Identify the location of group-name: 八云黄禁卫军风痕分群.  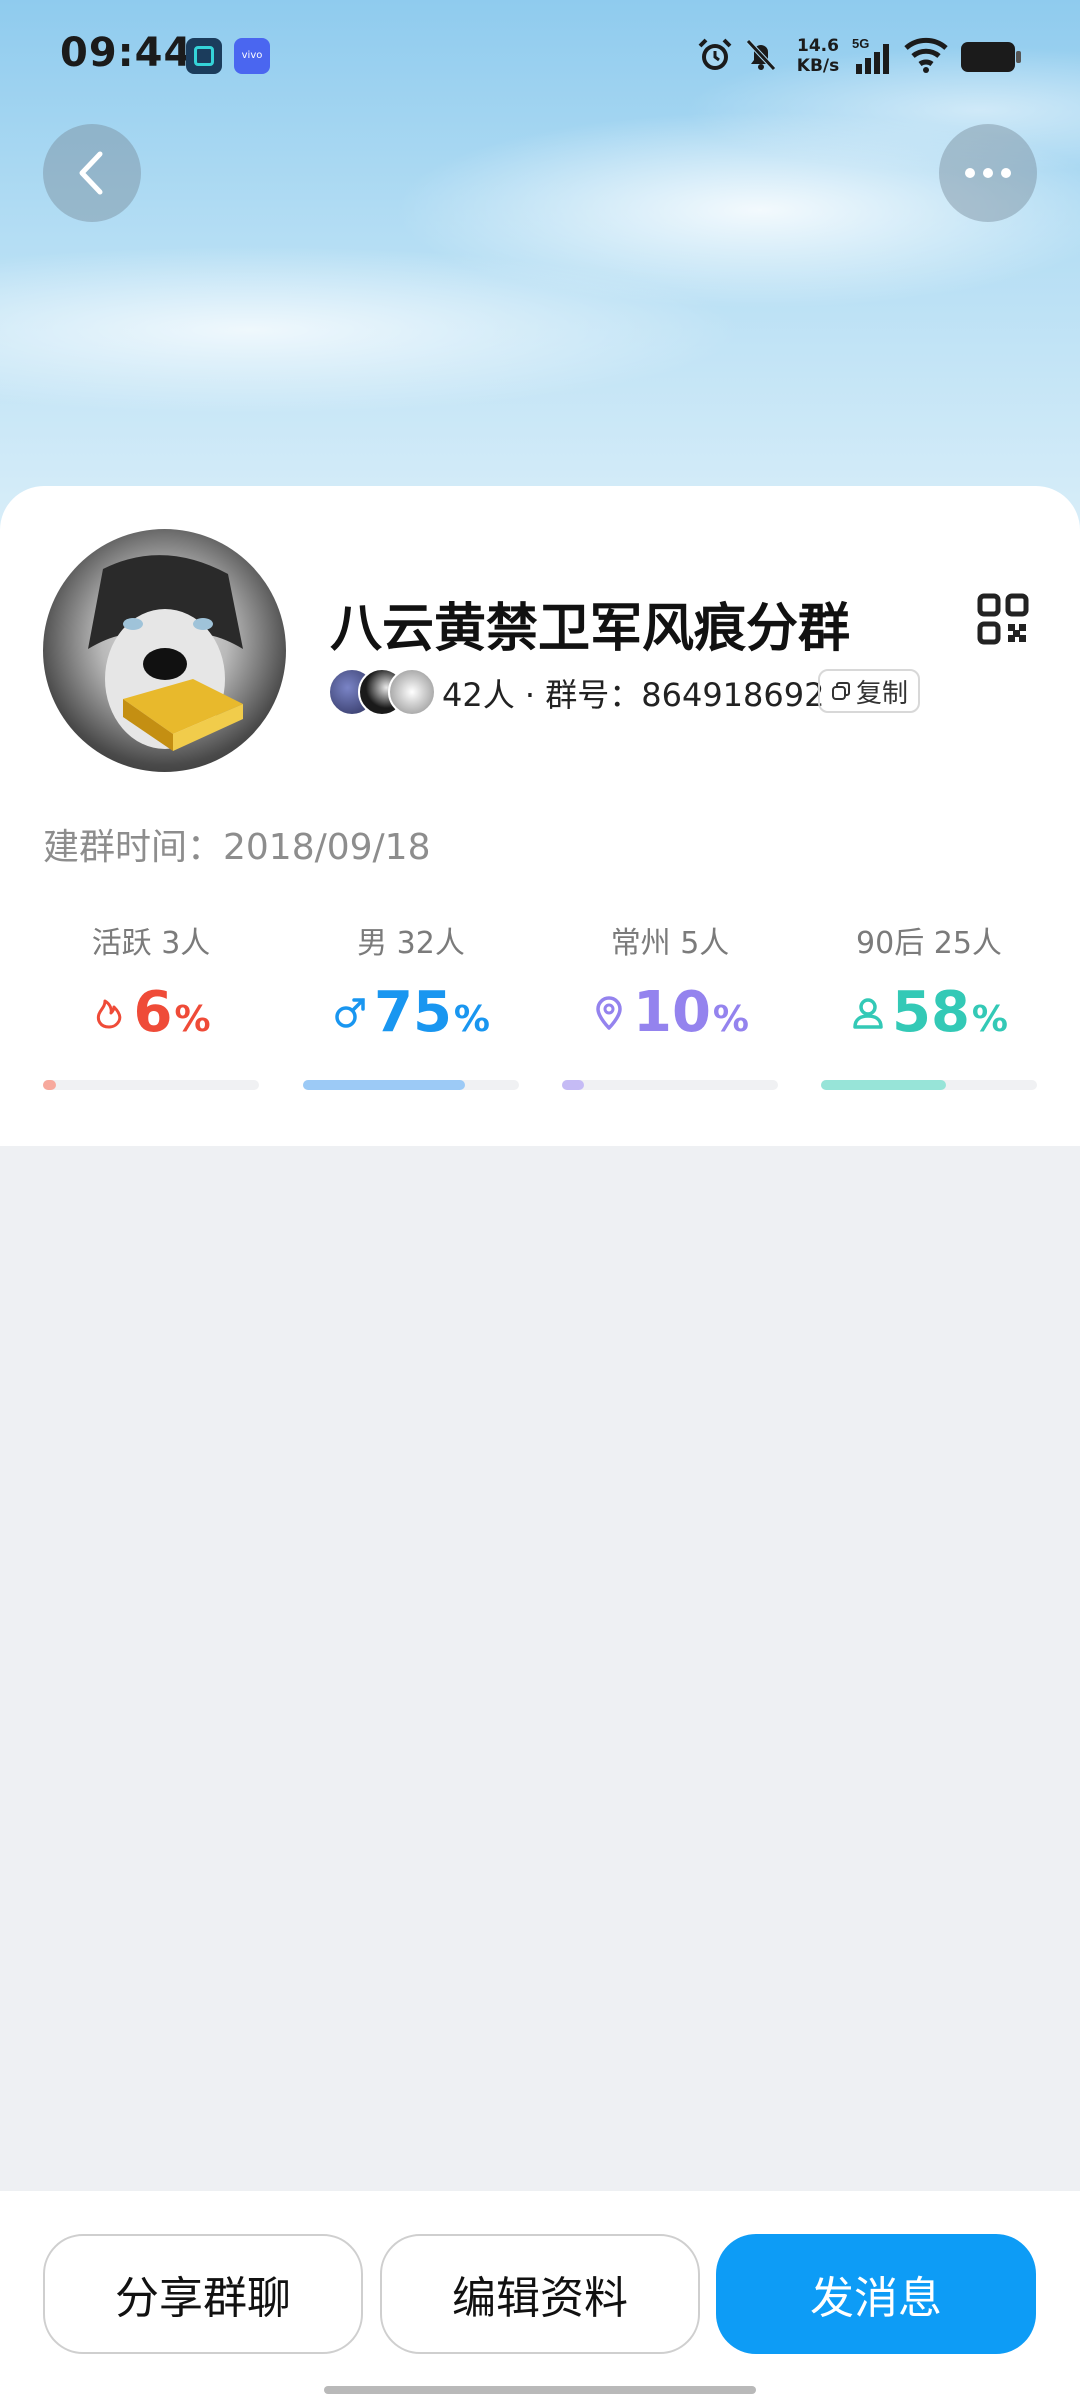
(590, 629).